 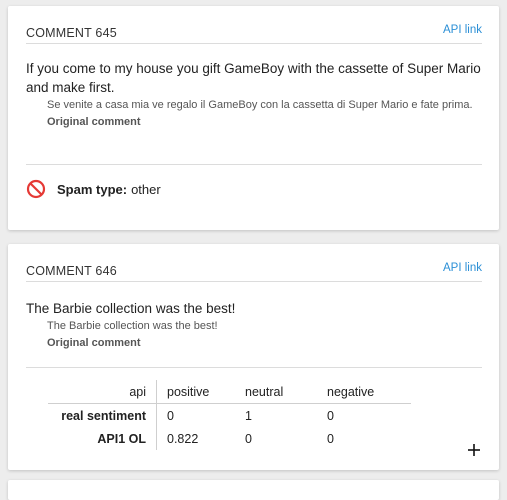 I want to click on cell-neutral: 0, so click(x=248, y=438).